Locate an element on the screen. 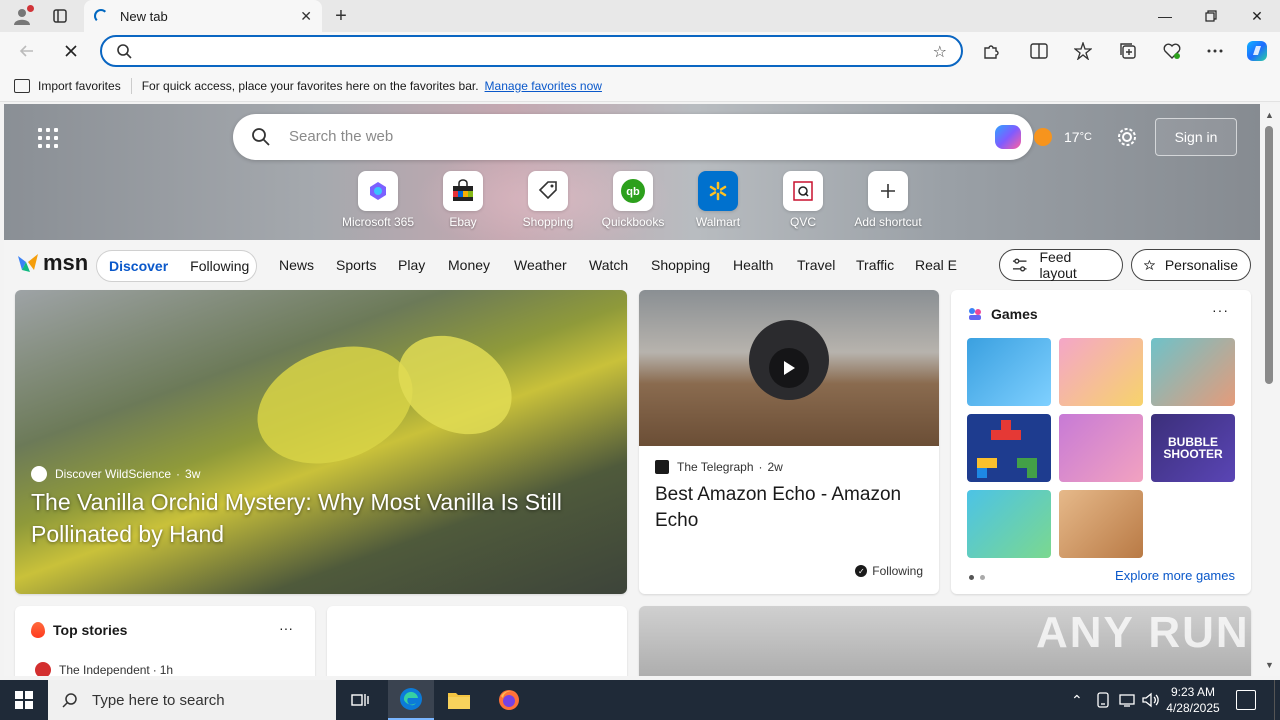 The width and height of the screenshot is (1280, 720). app-launcher-icon is located at coordinates (48, 138).